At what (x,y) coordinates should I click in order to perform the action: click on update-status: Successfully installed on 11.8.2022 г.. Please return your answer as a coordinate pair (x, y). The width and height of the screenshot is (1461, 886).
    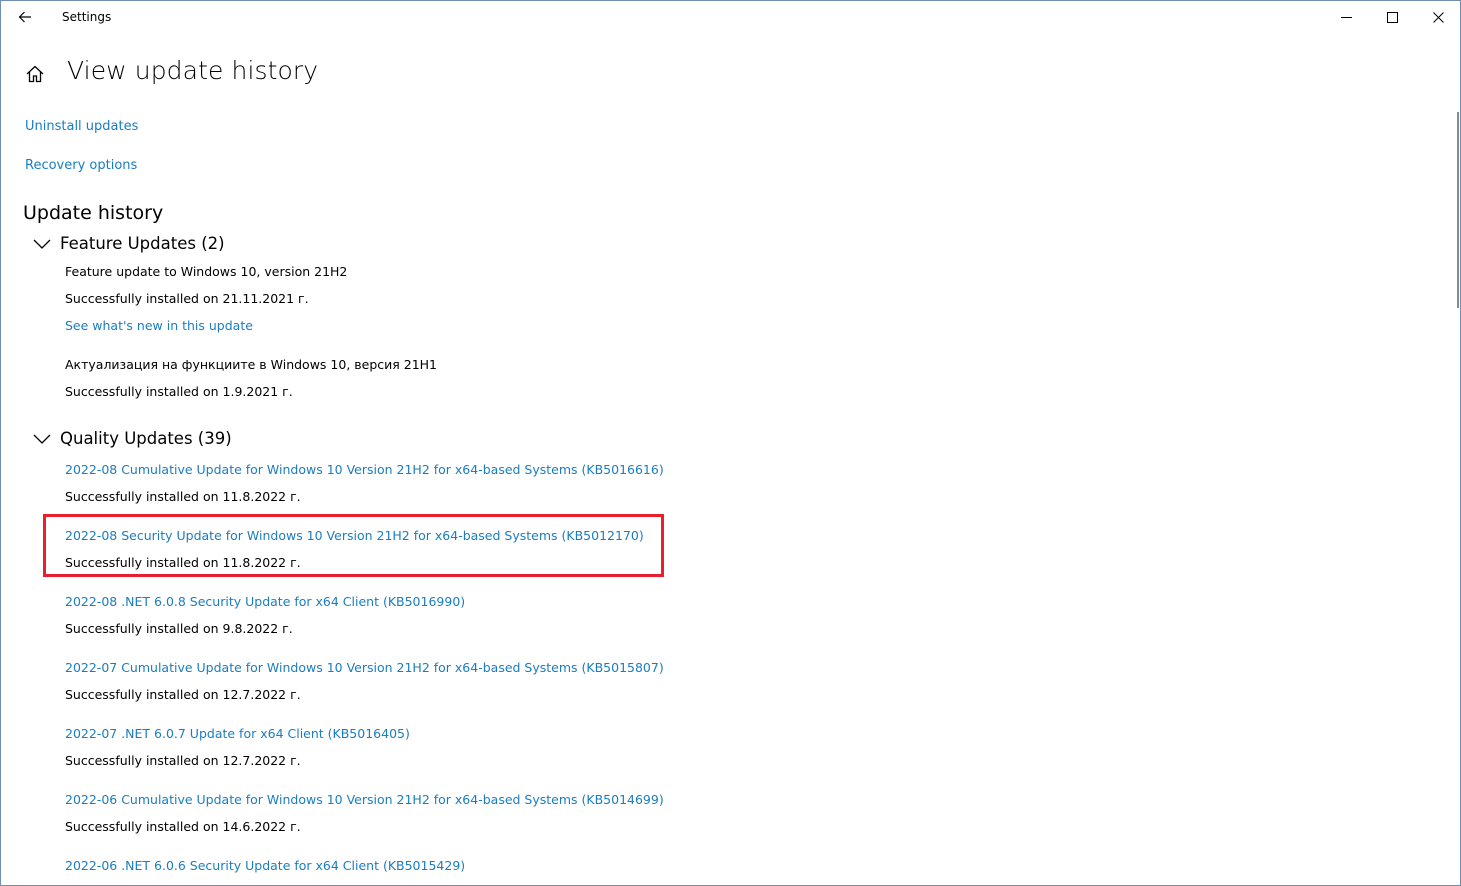
    Looking at the image, I should click on (183, 496).